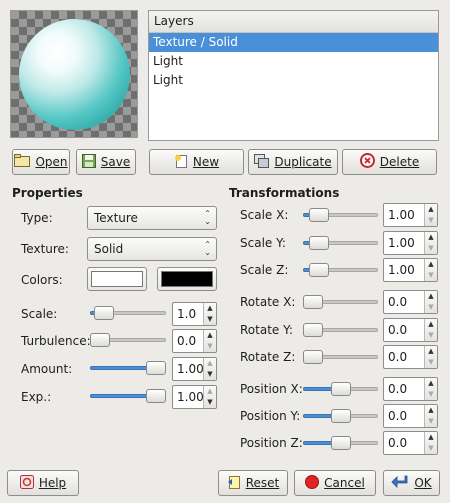  What do you see at coordinates (43, 483) in the screenshot?
I see `help-button: Help` at bounding box center [43, 483].